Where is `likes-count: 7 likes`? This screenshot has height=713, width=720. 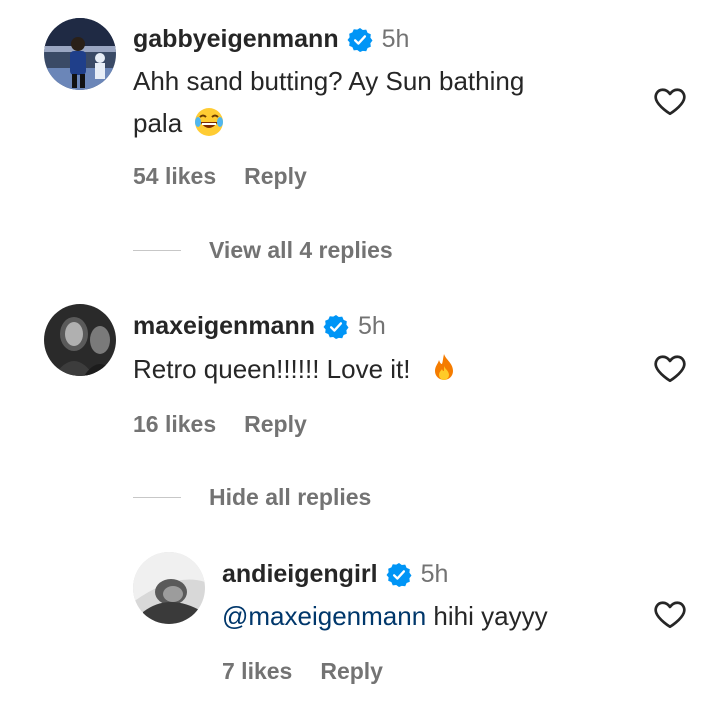 likes-count: 7 likes is located at coordinates (257, 671).